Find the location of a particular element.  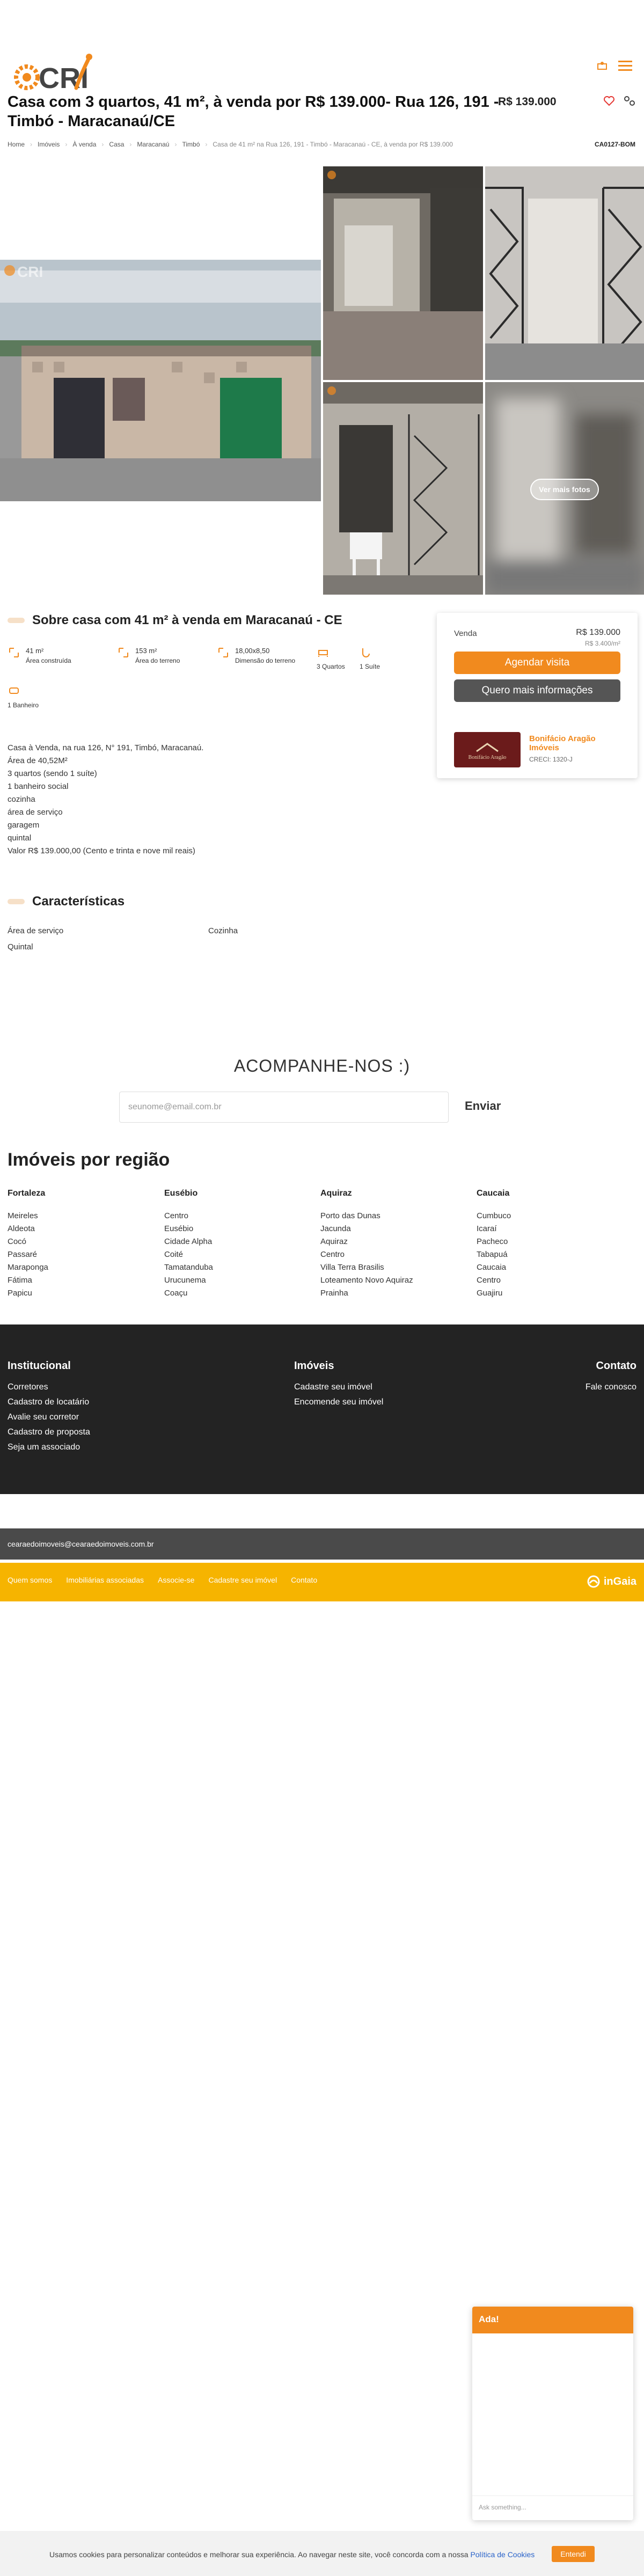

region-link: Icaraí is located at coordinates (494, 1229).